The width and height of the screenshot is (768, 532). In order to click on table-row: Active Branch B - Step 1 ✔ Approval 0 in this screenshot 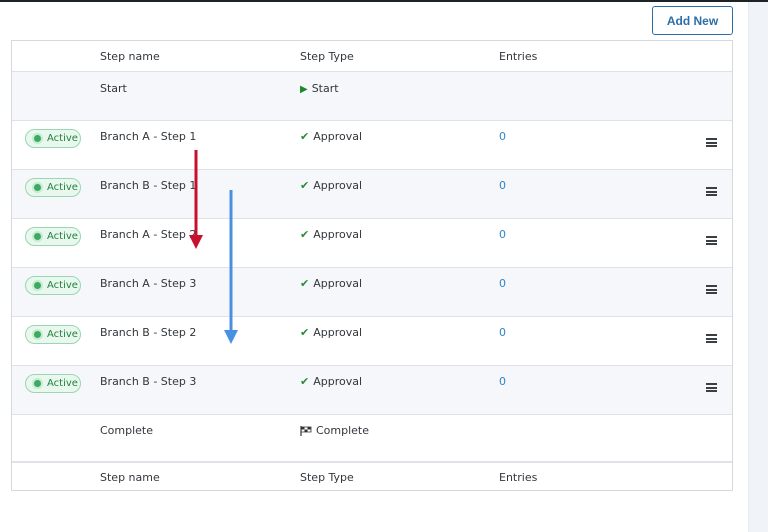, I will do `click(372, 194)`.